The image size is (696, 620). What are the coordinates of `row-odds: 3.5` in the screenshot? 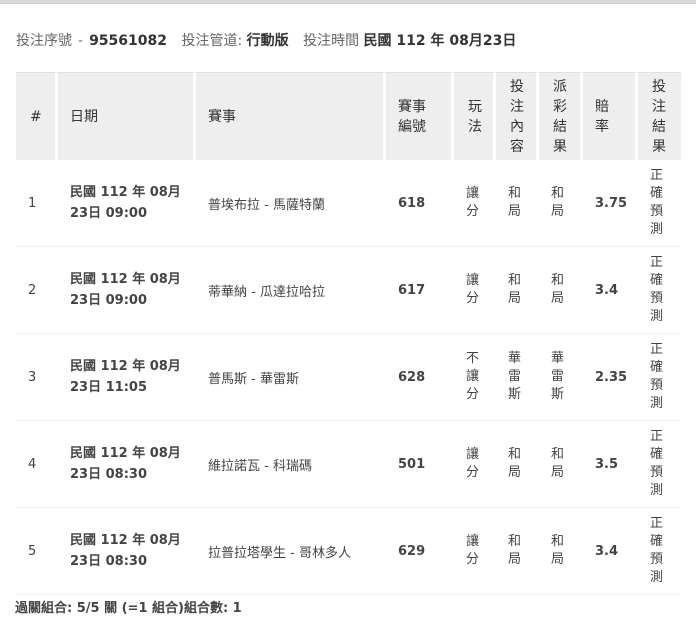 It's located at (610, 464).